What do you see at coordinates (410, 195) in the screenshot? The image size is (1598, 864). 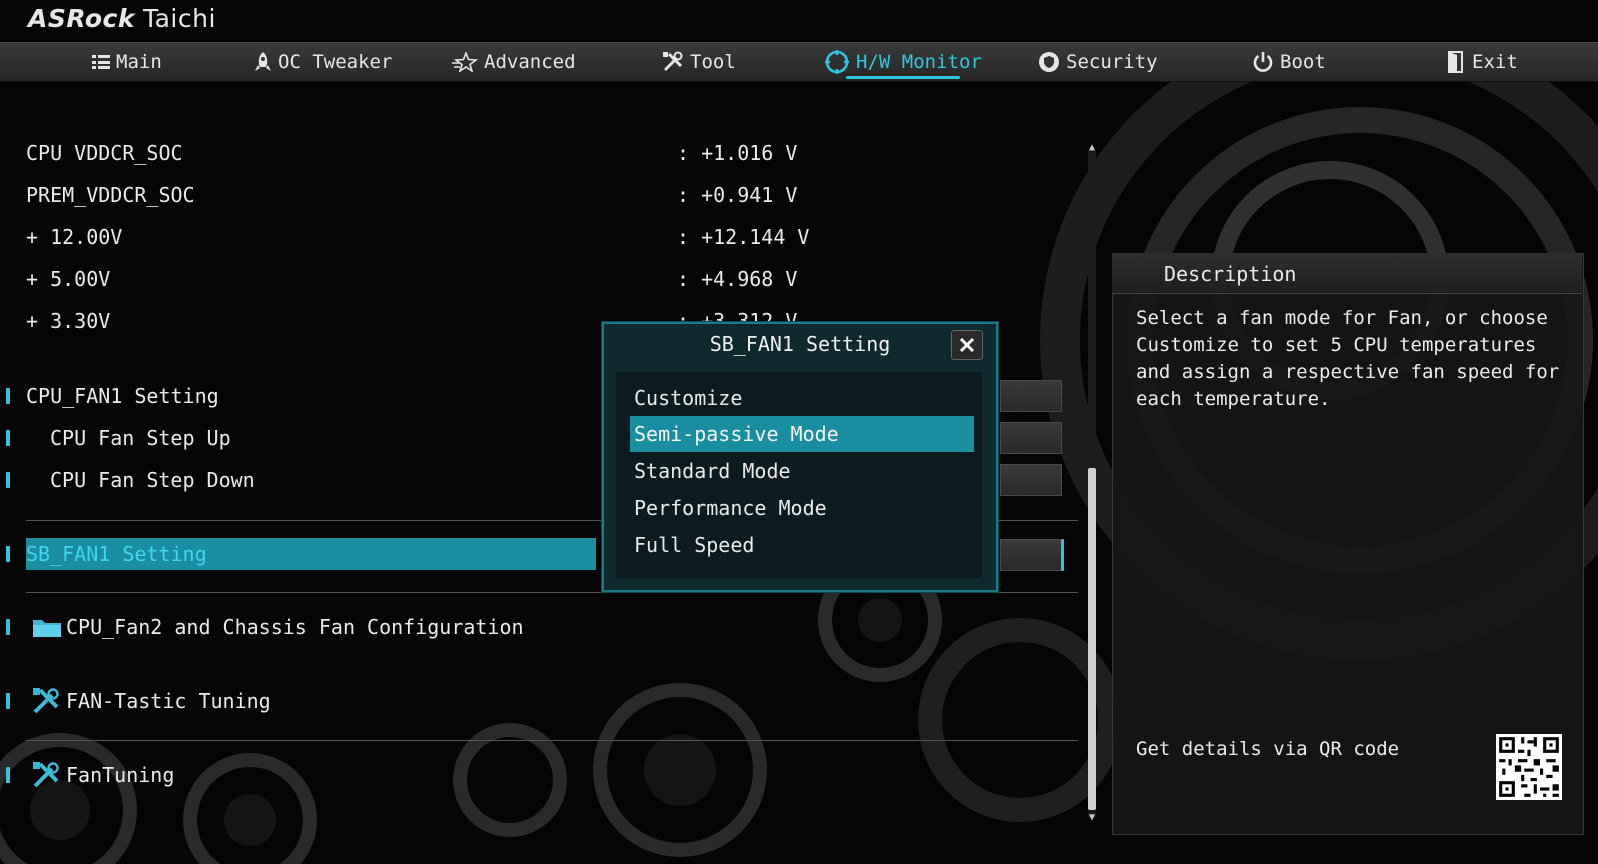 I see `voltage-row-prem-vddcr-soc: PREM_VDDCR_SOC : +0.941 V` at bounding box center [410, 195].